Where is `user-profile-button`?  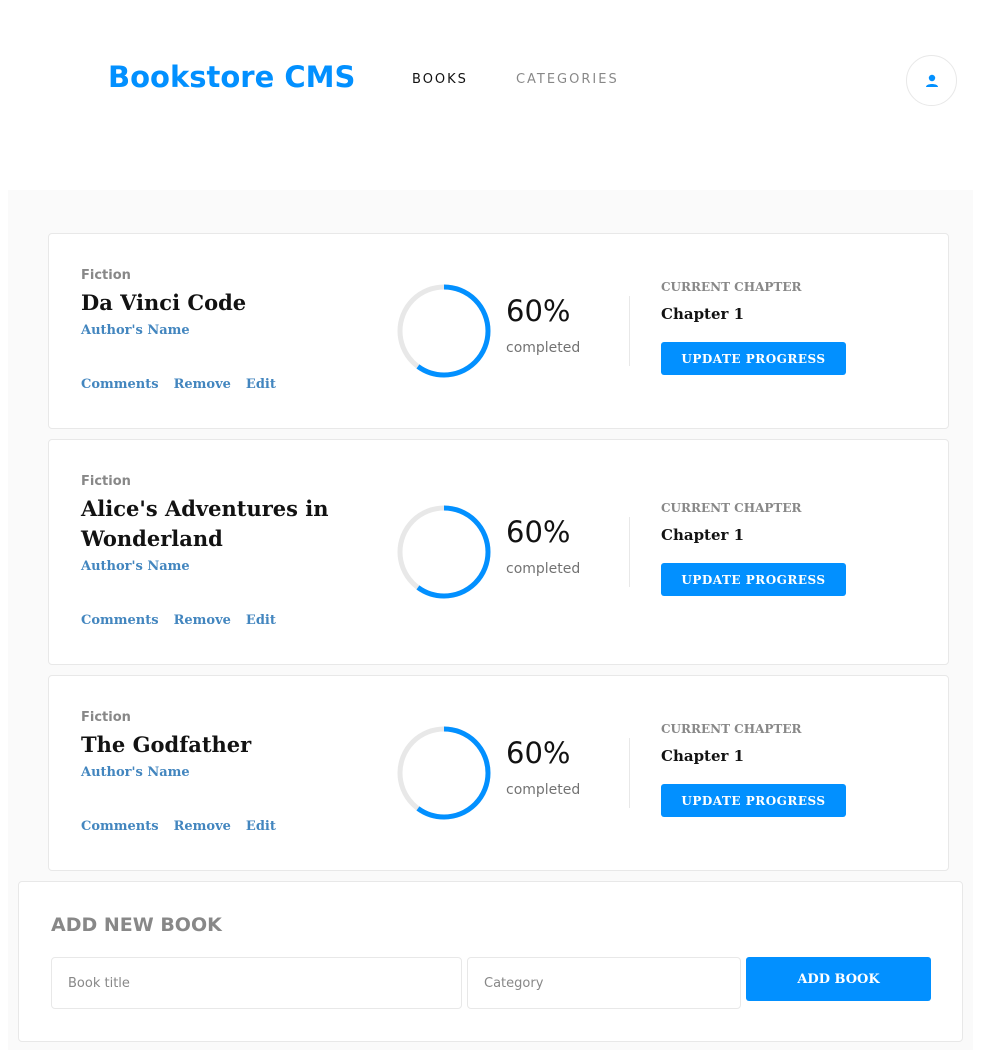 user-profile-button is located at coordinates (931, 80).